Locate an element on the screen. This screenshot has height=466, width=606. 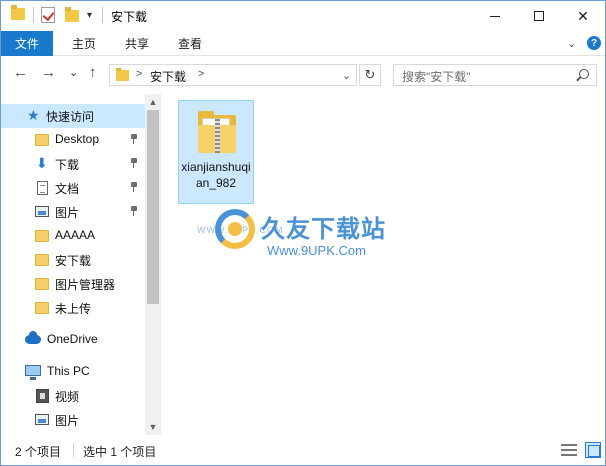
sidebar-item-videos: 视频 is located at coordinates (73, 396).